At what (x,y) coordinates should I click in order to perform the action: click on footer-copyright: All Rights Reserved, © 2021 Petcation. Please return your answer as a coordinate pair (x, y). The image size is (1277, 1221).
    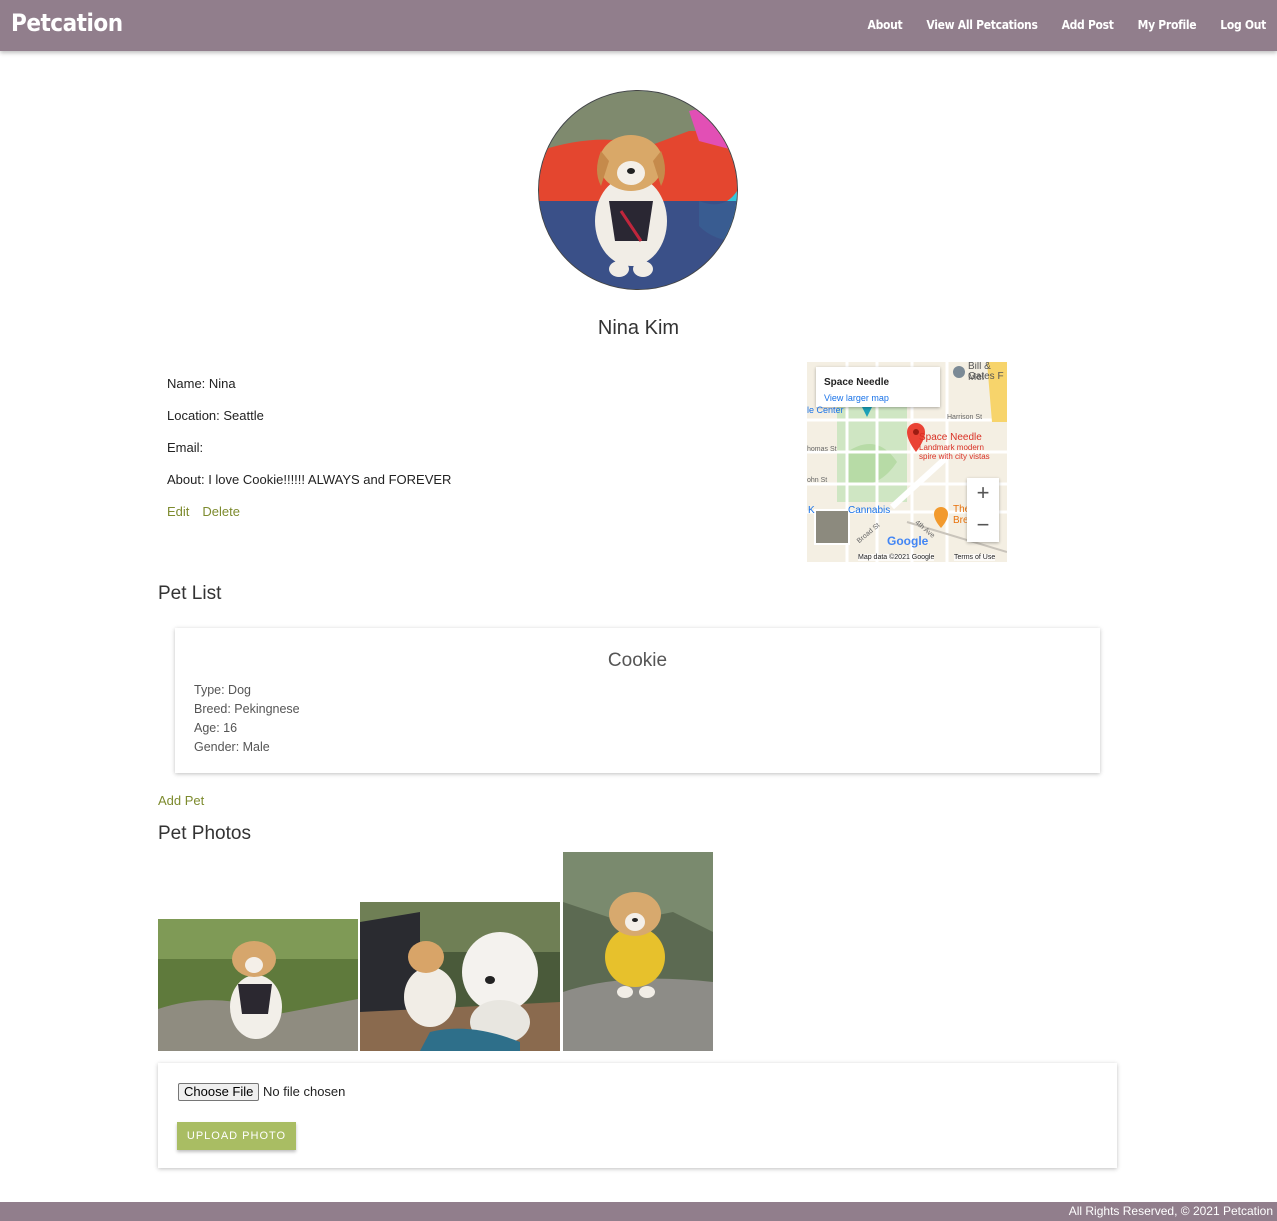
    Looking at the image, I should click on (1170, 1211).